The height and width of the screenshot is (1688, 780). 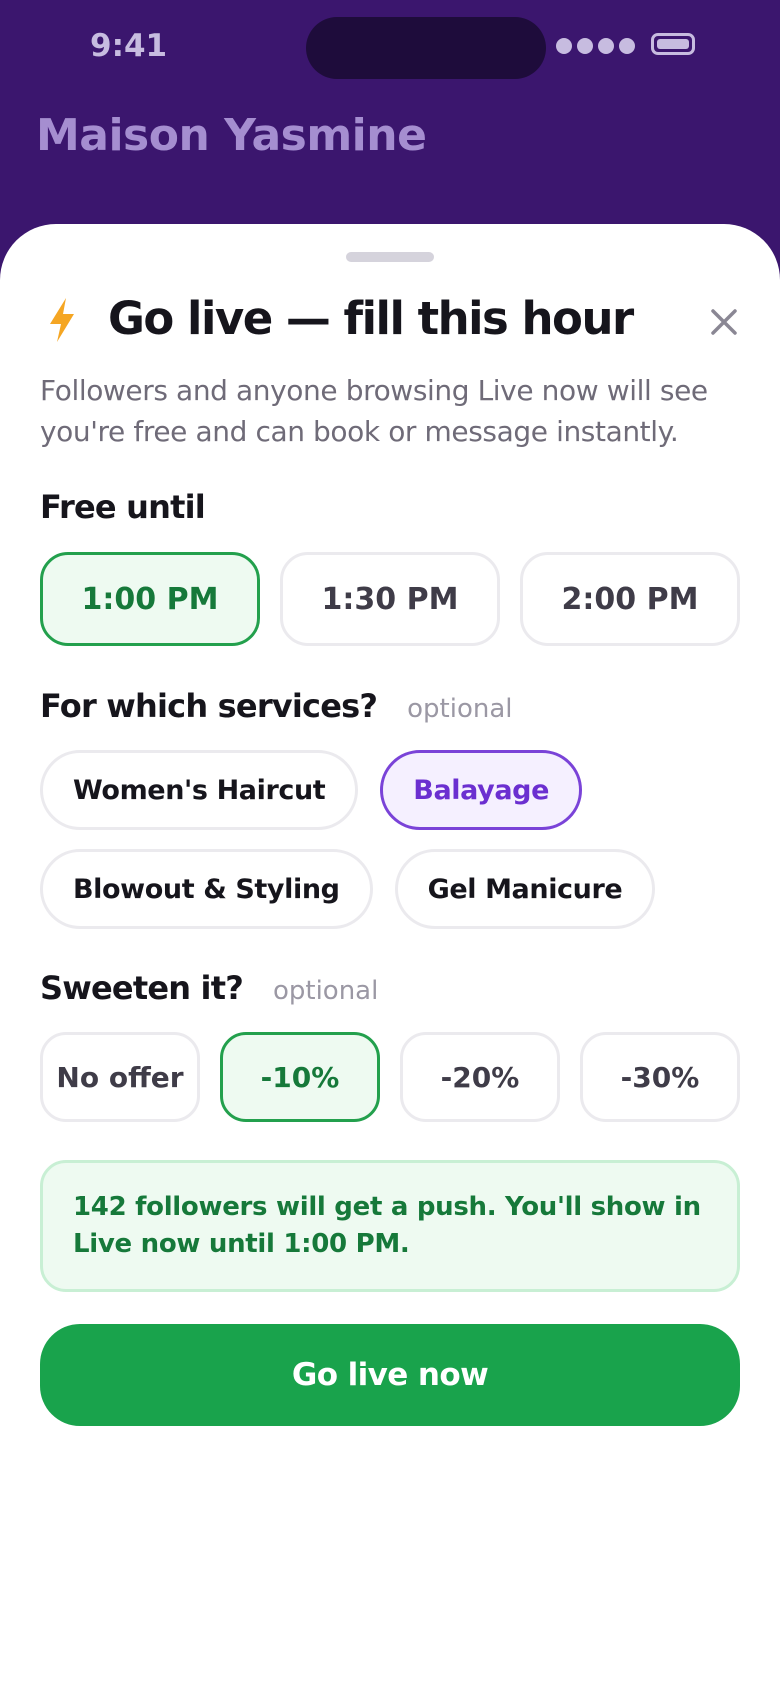 What do you see at coordinates (481, 790) in the screenshot?
I see `service-chip-balayage: Balayage` at bounding box center [481, 790].